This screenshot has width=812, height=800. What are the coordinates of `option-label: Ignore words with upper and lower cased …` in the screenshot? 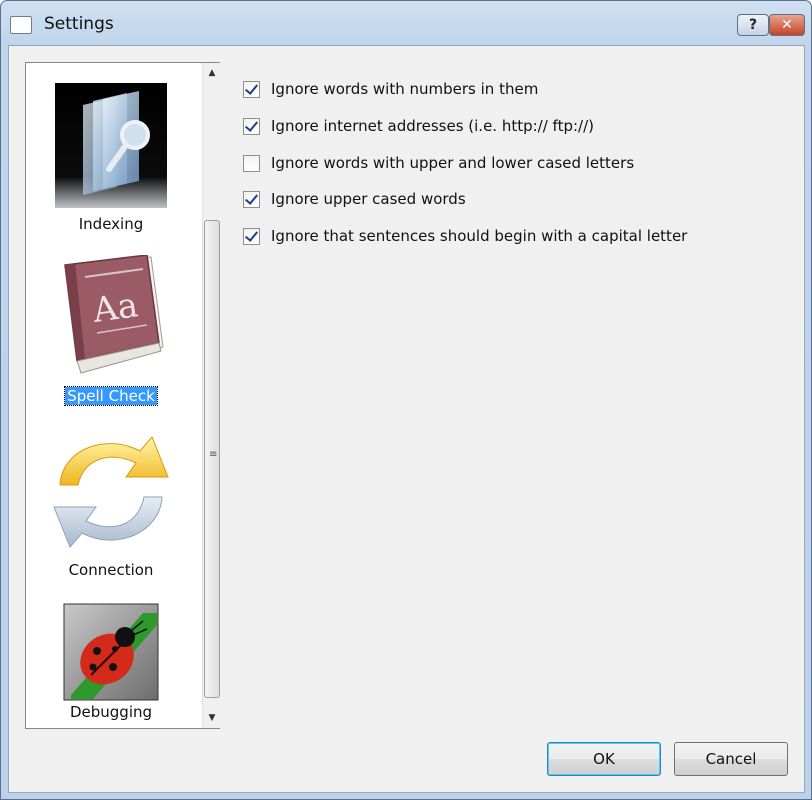 It's located at (453, 163).